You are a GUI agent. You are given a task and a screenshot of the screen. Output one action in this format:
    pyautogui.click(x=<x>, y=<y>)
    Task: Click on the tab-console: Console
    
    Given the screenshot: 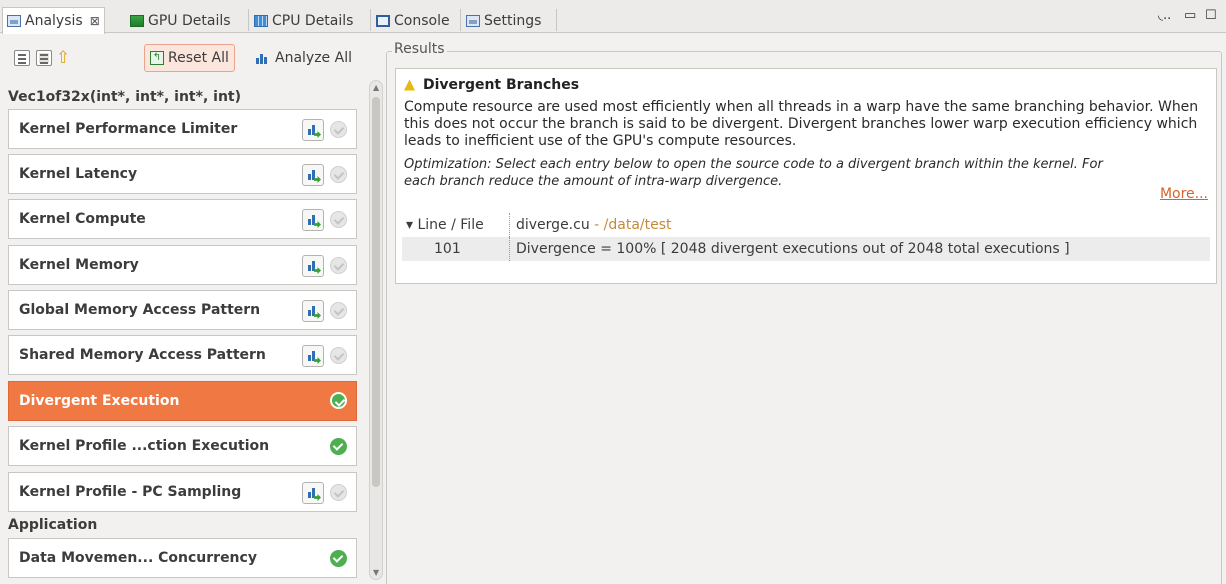 What is the action you would take?
    pyautogui.click(x=413, y=21)
    